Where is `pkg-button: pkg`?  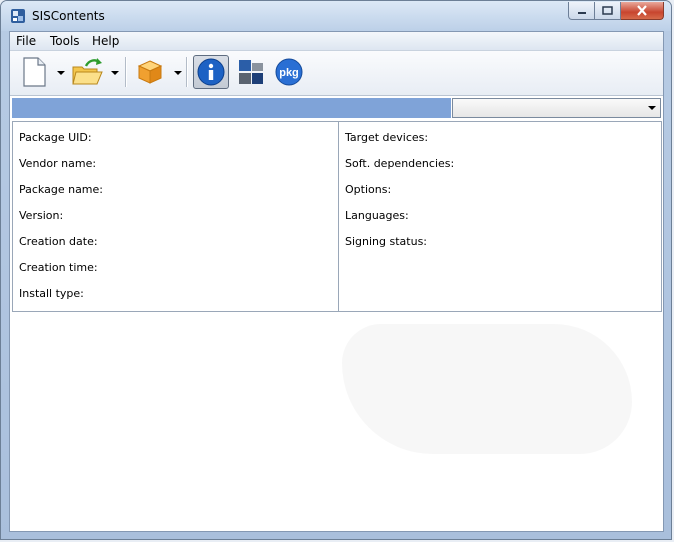
pkg-button: pkg is located at coordinates (289, 72).